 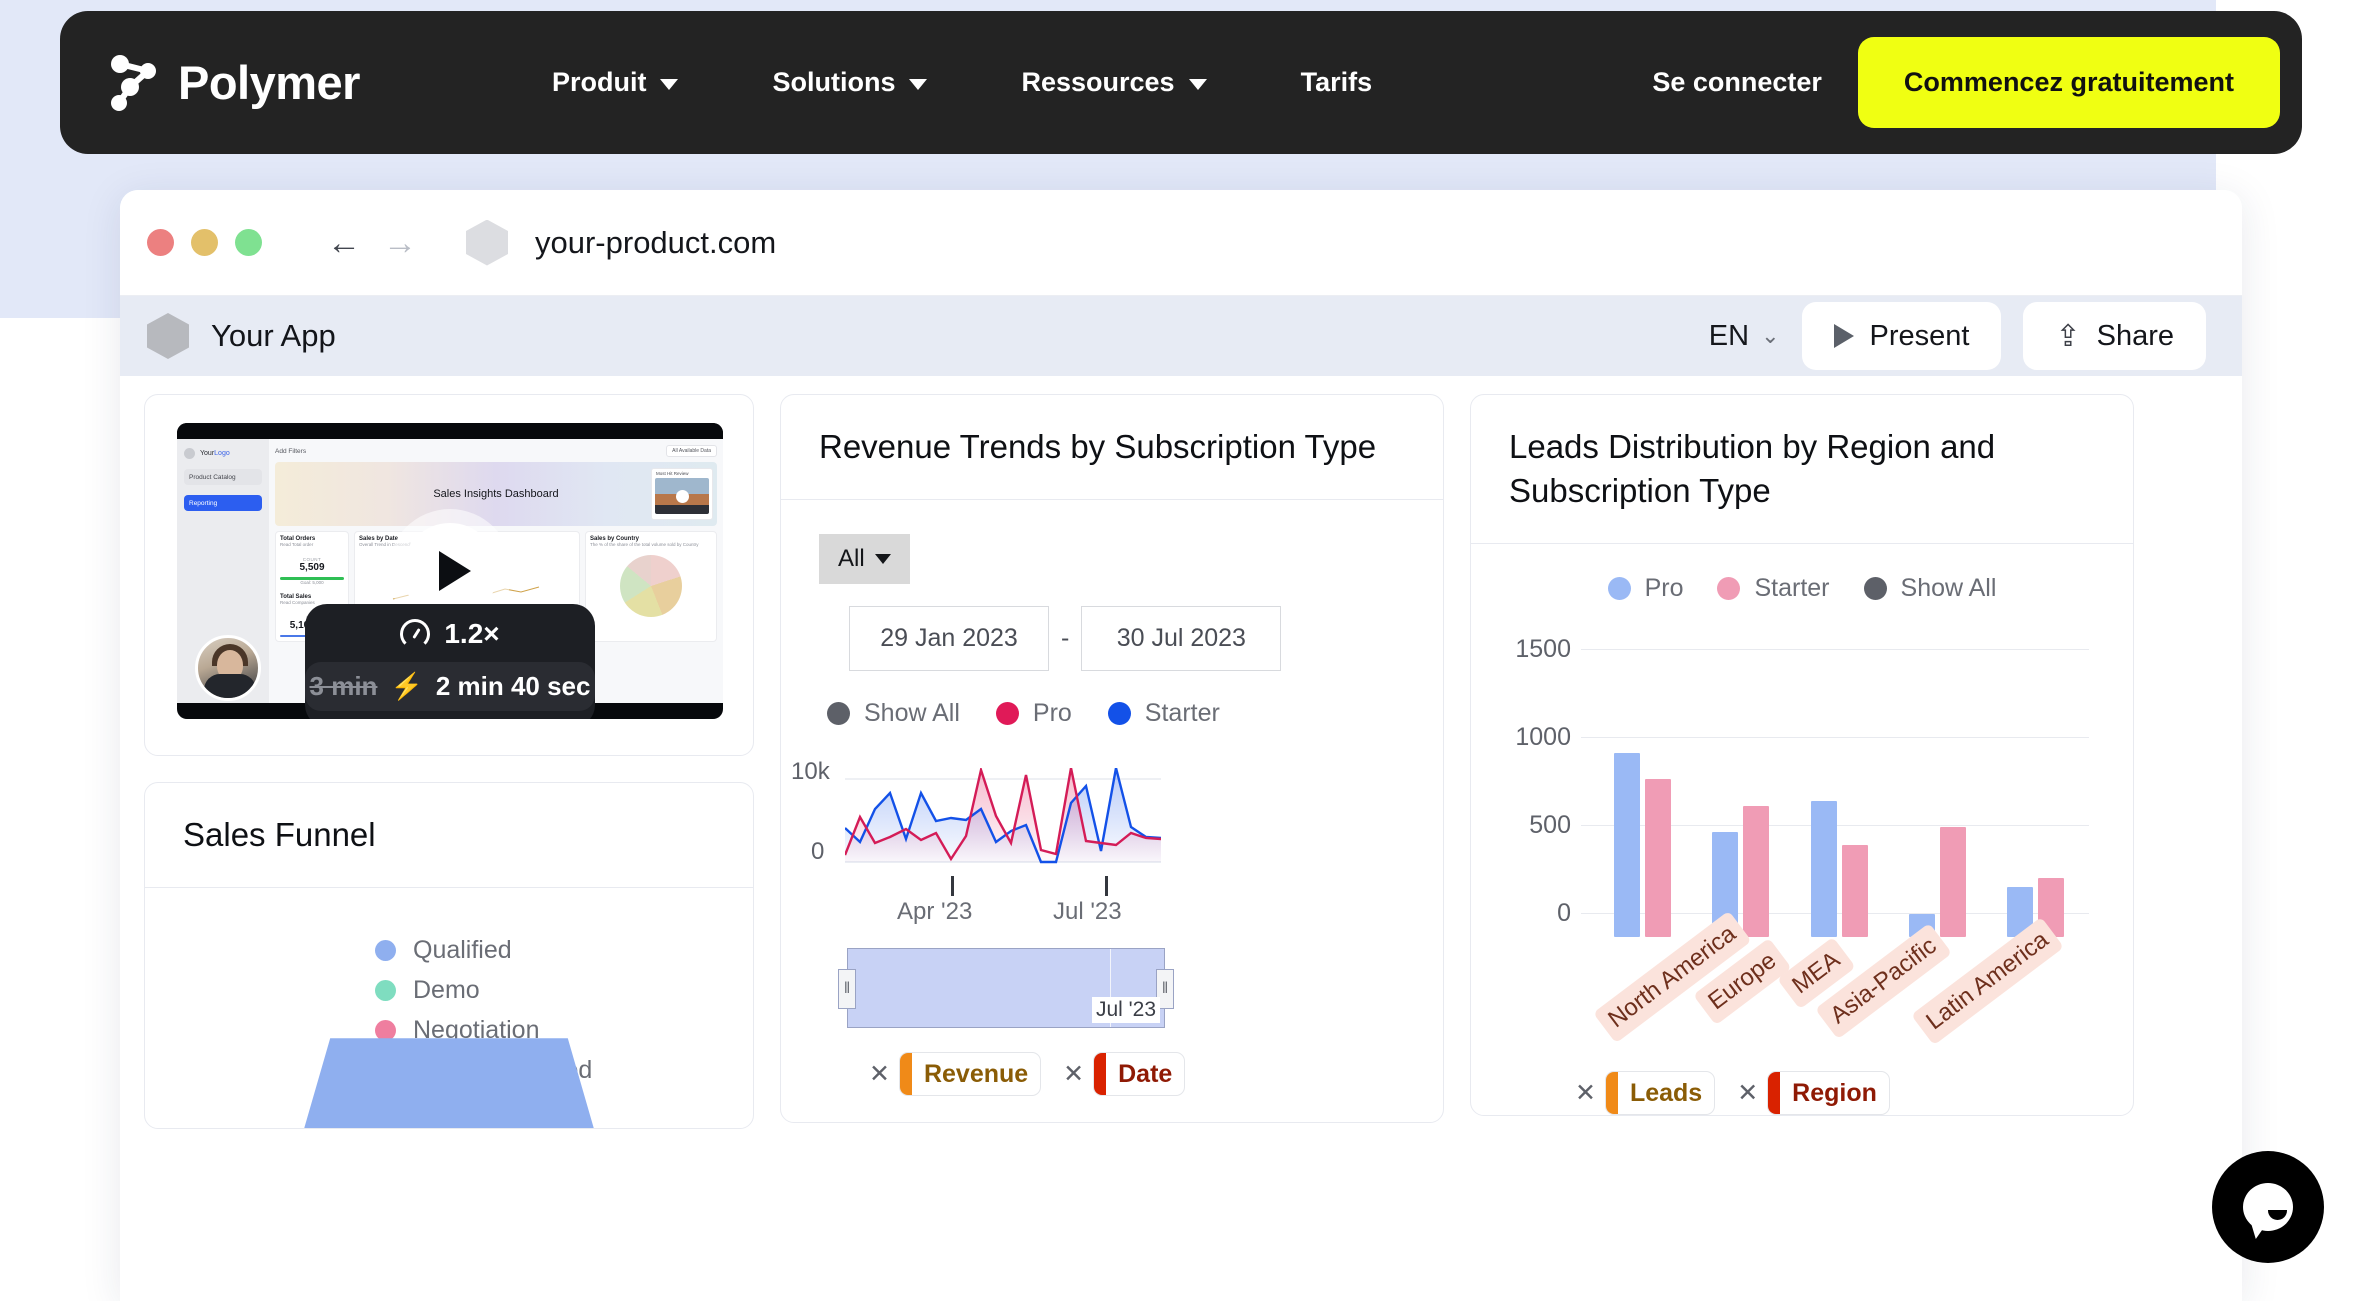 I want to click on field-chip-revenue: ✕ Revenue, so click(x=955, y=1074).